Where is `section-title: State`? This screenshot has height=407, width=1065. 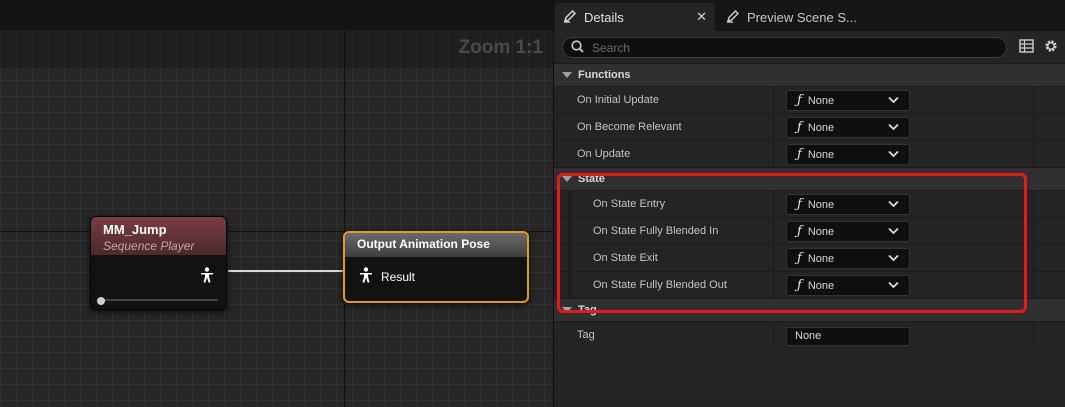
section-title: State is located at coordinates (591, 179).